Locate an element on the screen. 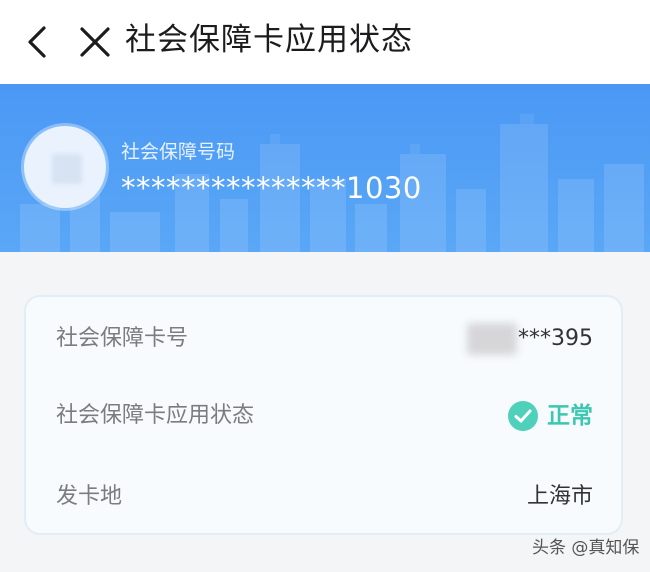 The image size is (650, 572). issuing-place-label: 发卡地 is located at coordinates (89, 496).